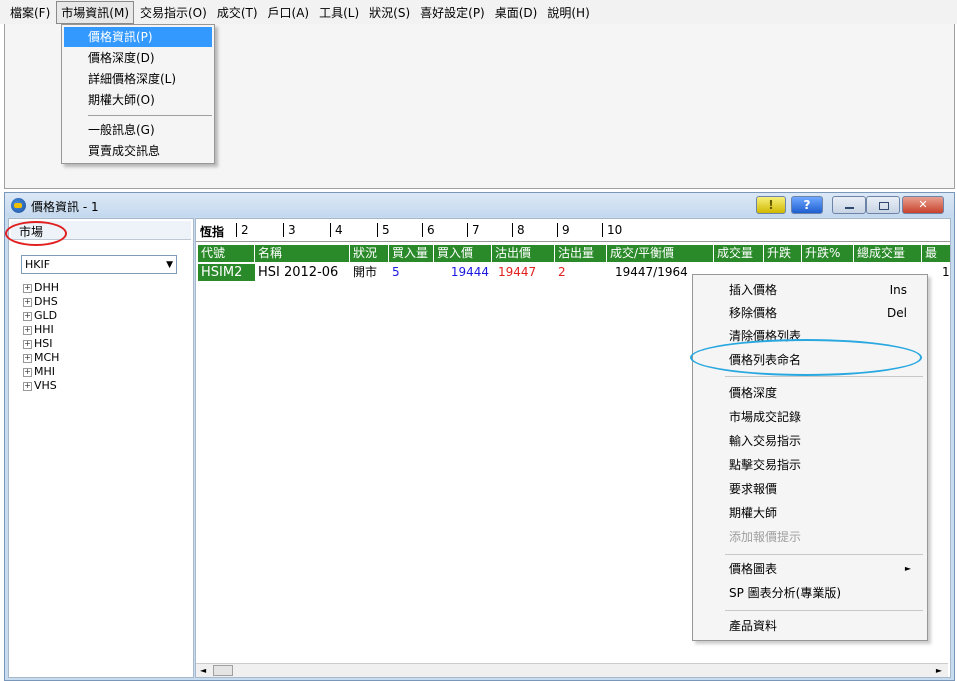 Image resolution: width=957 pixels, height=681 pixels. Describe the element at coordinates (369, 253) in the screenshot. I see `col-header-status: 狀況` at that location.